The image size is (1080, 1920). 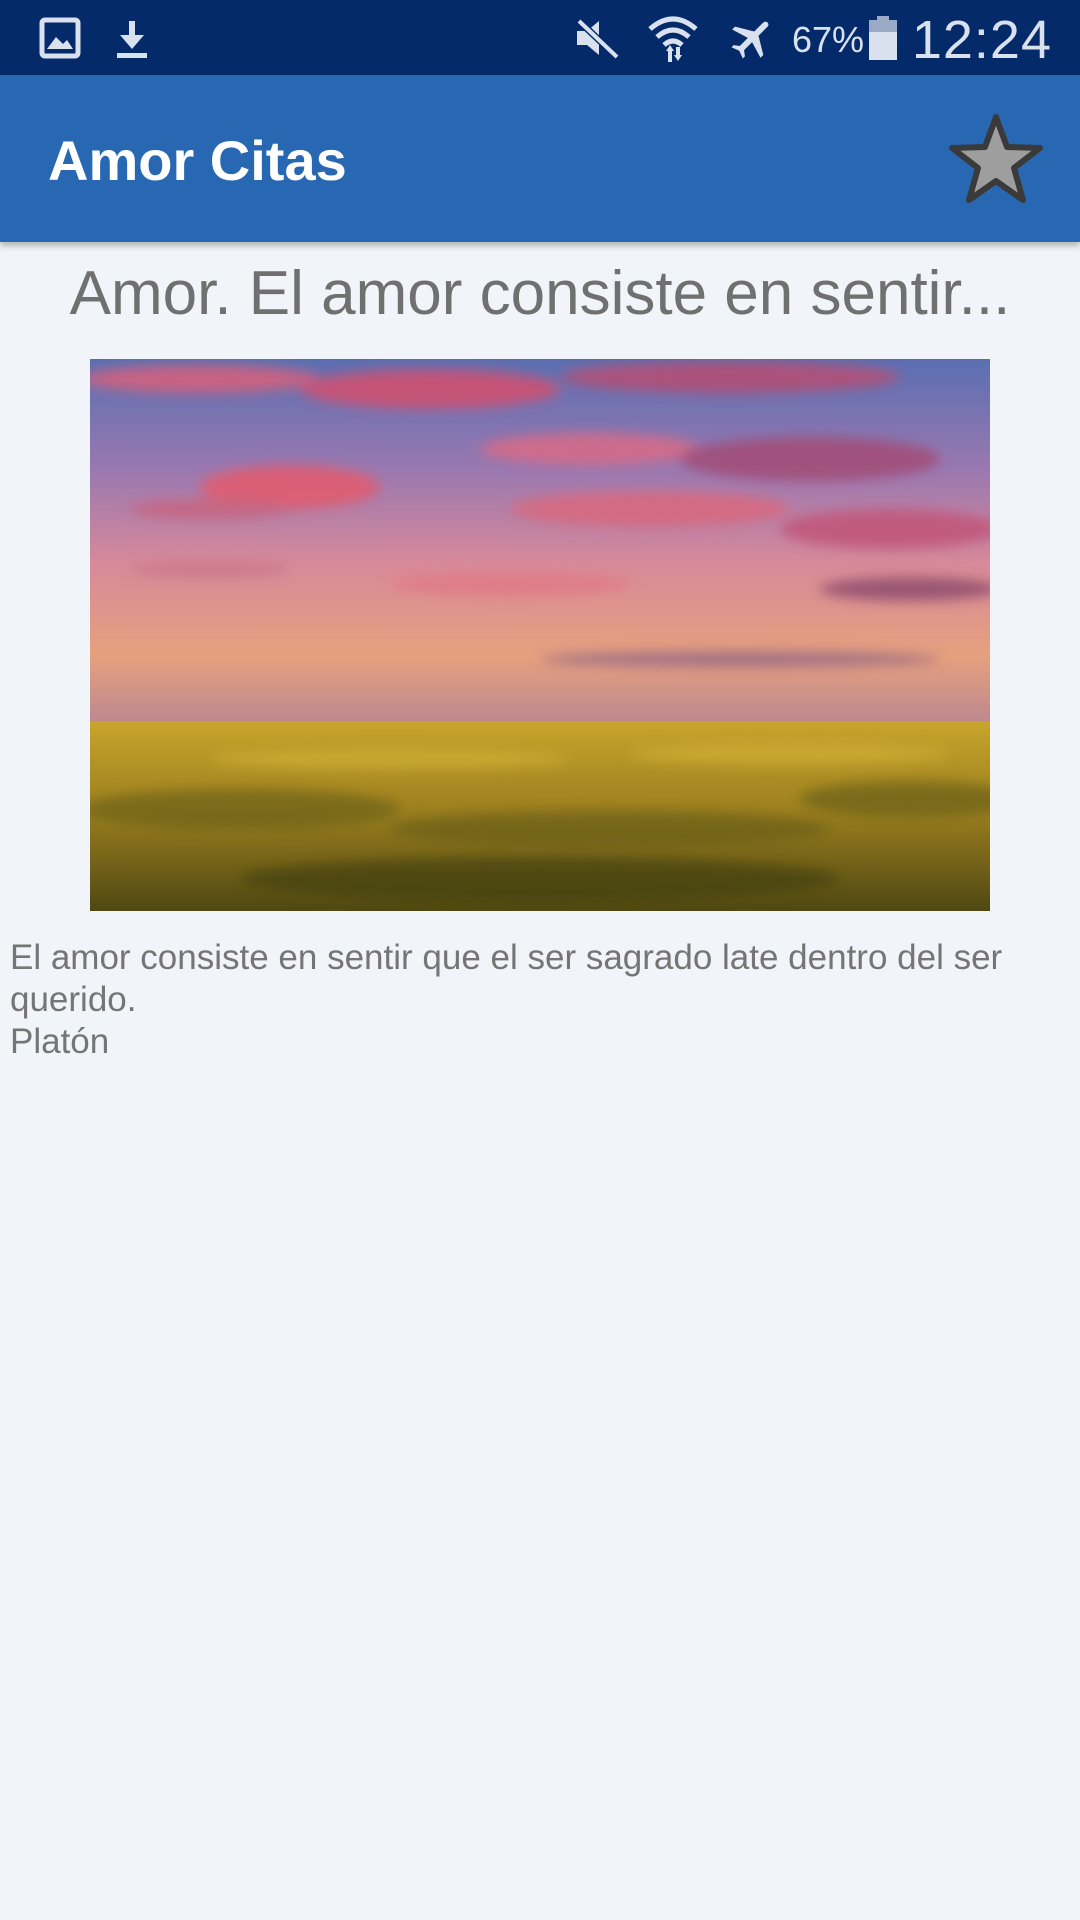 I want to click on app-title: Amor Citas, so click(x=197, y=160).